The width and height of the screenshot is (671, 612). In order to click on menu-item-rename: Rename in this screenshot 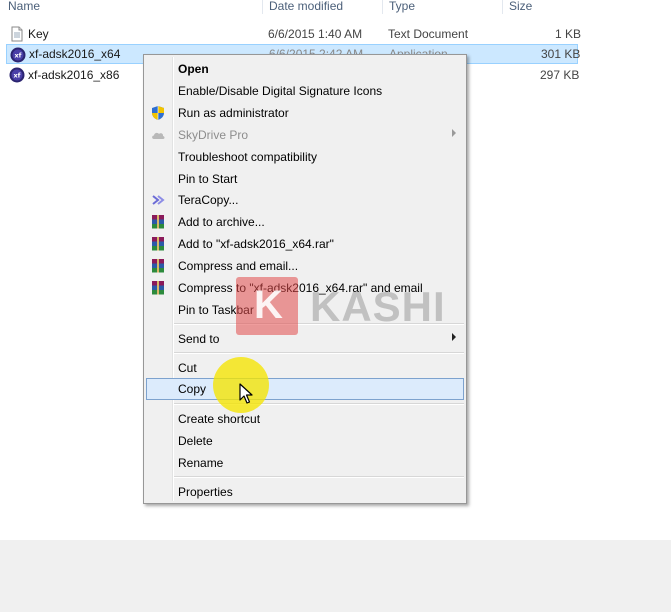, I will do `click(305, 463)`.